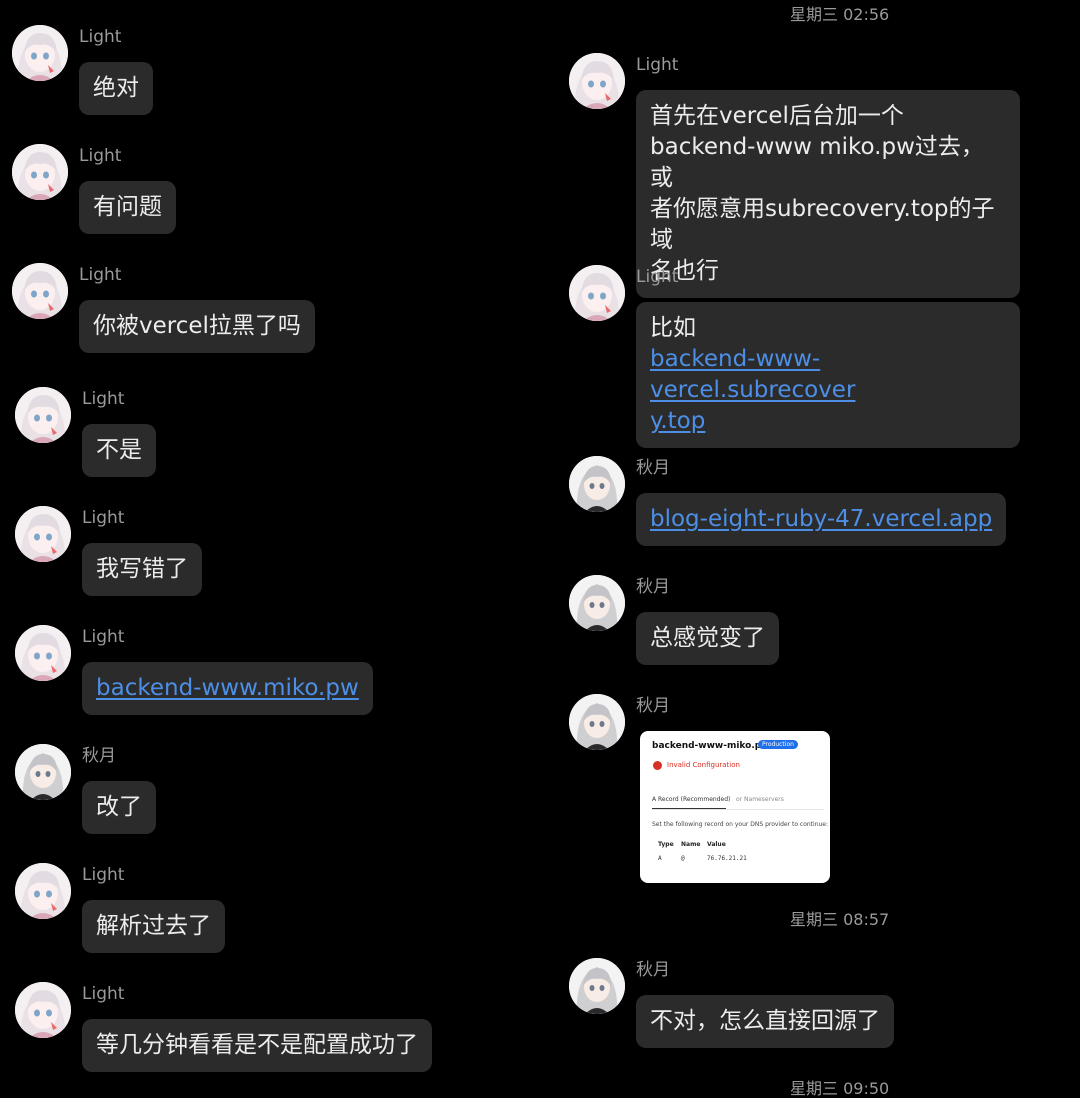  I want to click on message-bubble: 等几分钟看看是不是配置成功了, so click(257, 1045).